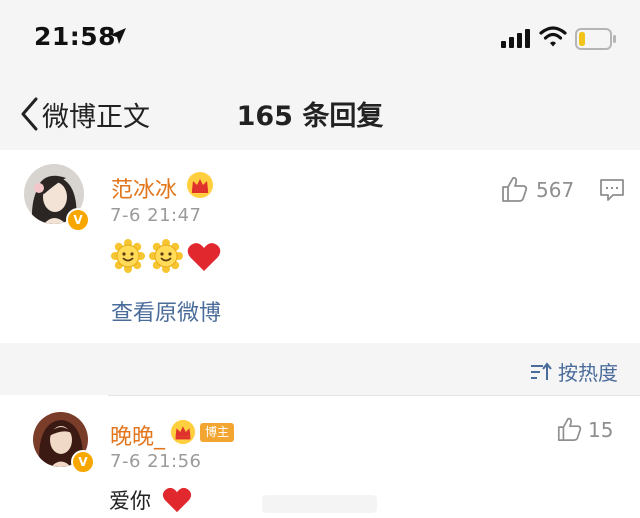 This screenshot has width=640, height=518. I want to click on username: 晚晚_, so click(137, 435).